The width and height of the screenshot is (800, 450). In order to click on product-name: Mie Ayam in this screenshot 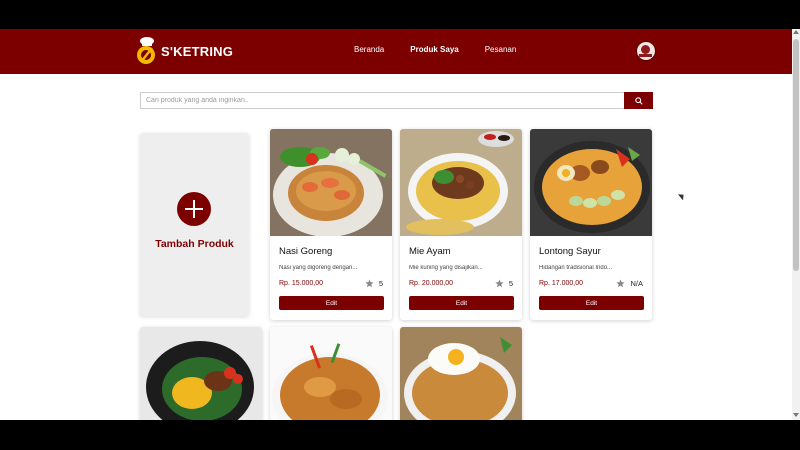, I will do `click(430, 251)`.